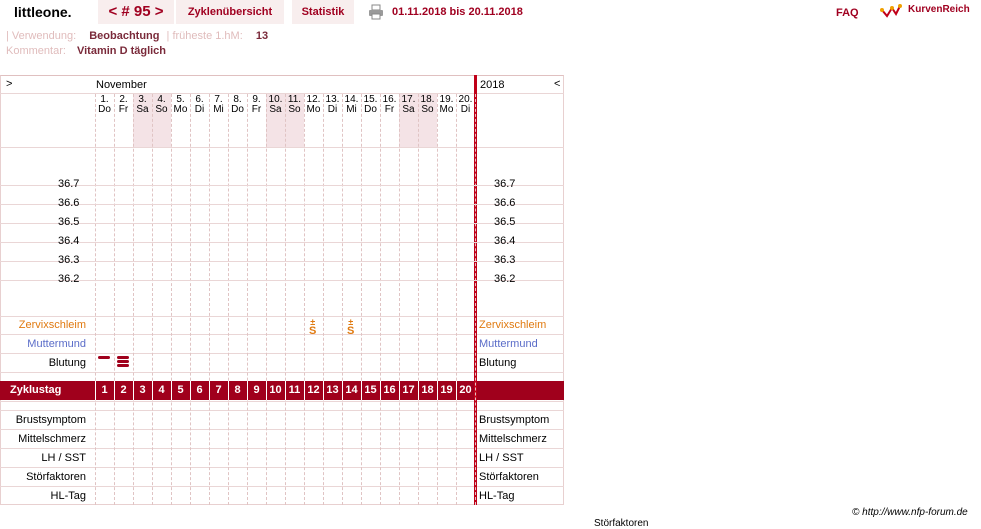  What do you see at coordinates (142, 390) in the screenshot?
I see `cycle-day-number: 3` at bounding box center [142, 390].